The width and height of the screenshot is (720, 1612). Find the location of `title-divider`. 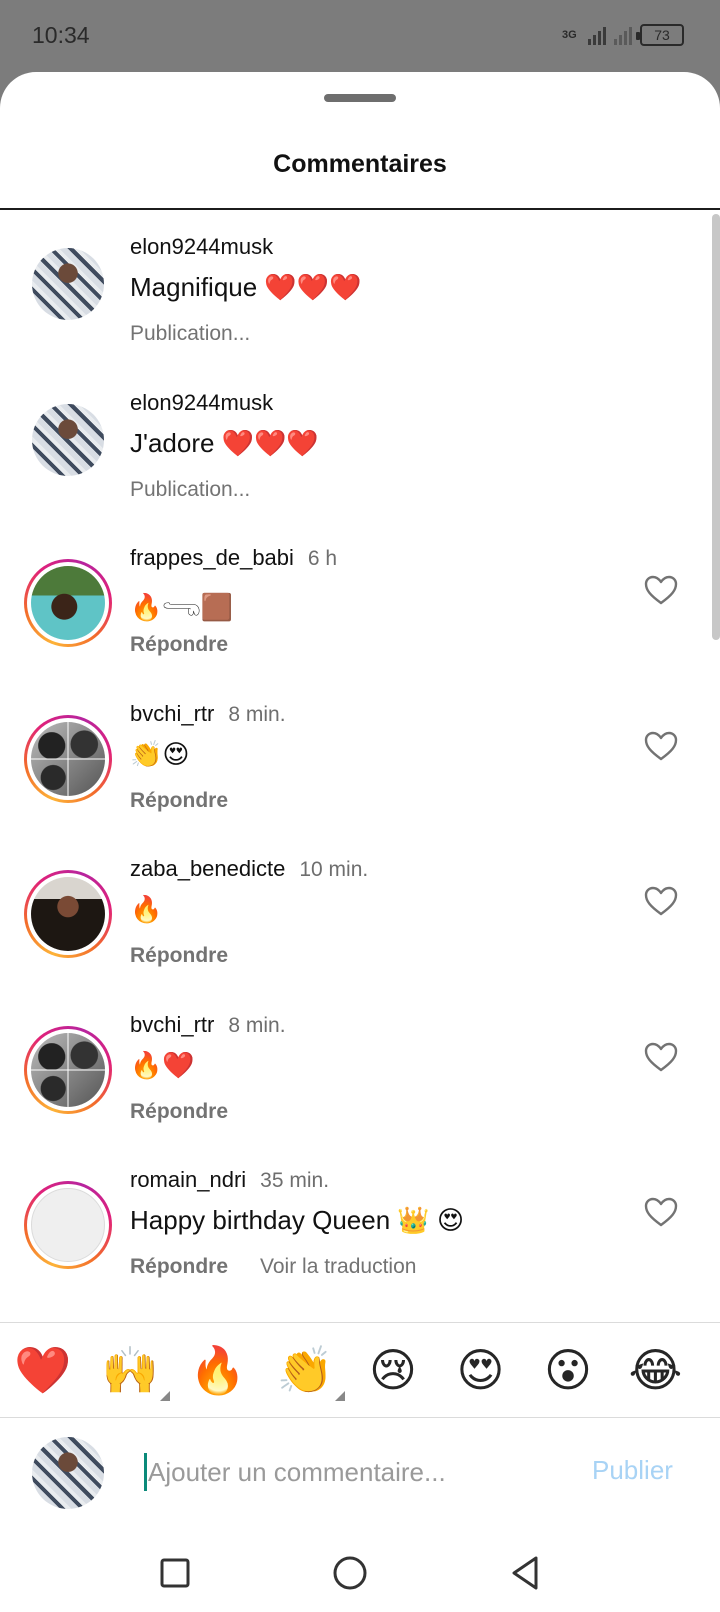

title-divider is located at coordinates (360, 209).